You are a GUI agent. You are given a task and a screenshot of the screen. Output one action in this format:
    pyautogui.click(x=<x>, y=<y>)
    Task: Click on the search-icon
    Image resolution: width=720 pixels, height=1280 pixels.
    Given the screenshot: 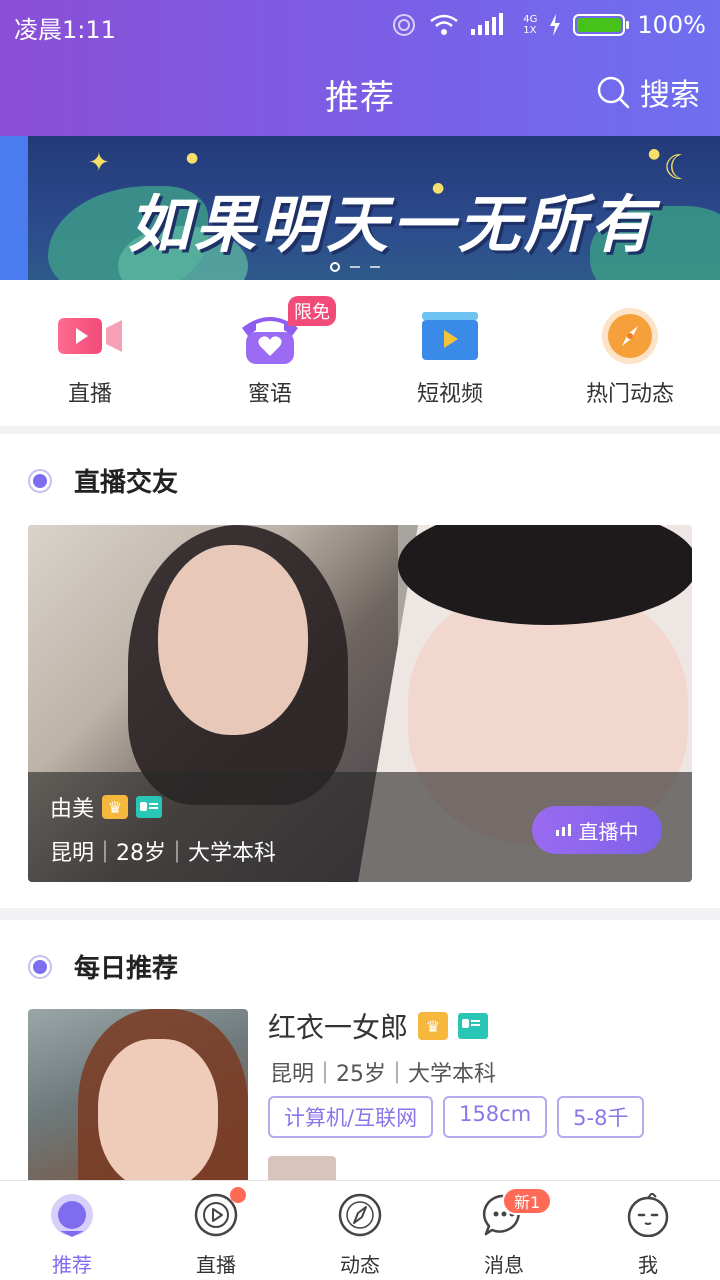 What is the action you would take?
    pyautogui.click(x=613, y=92)
    